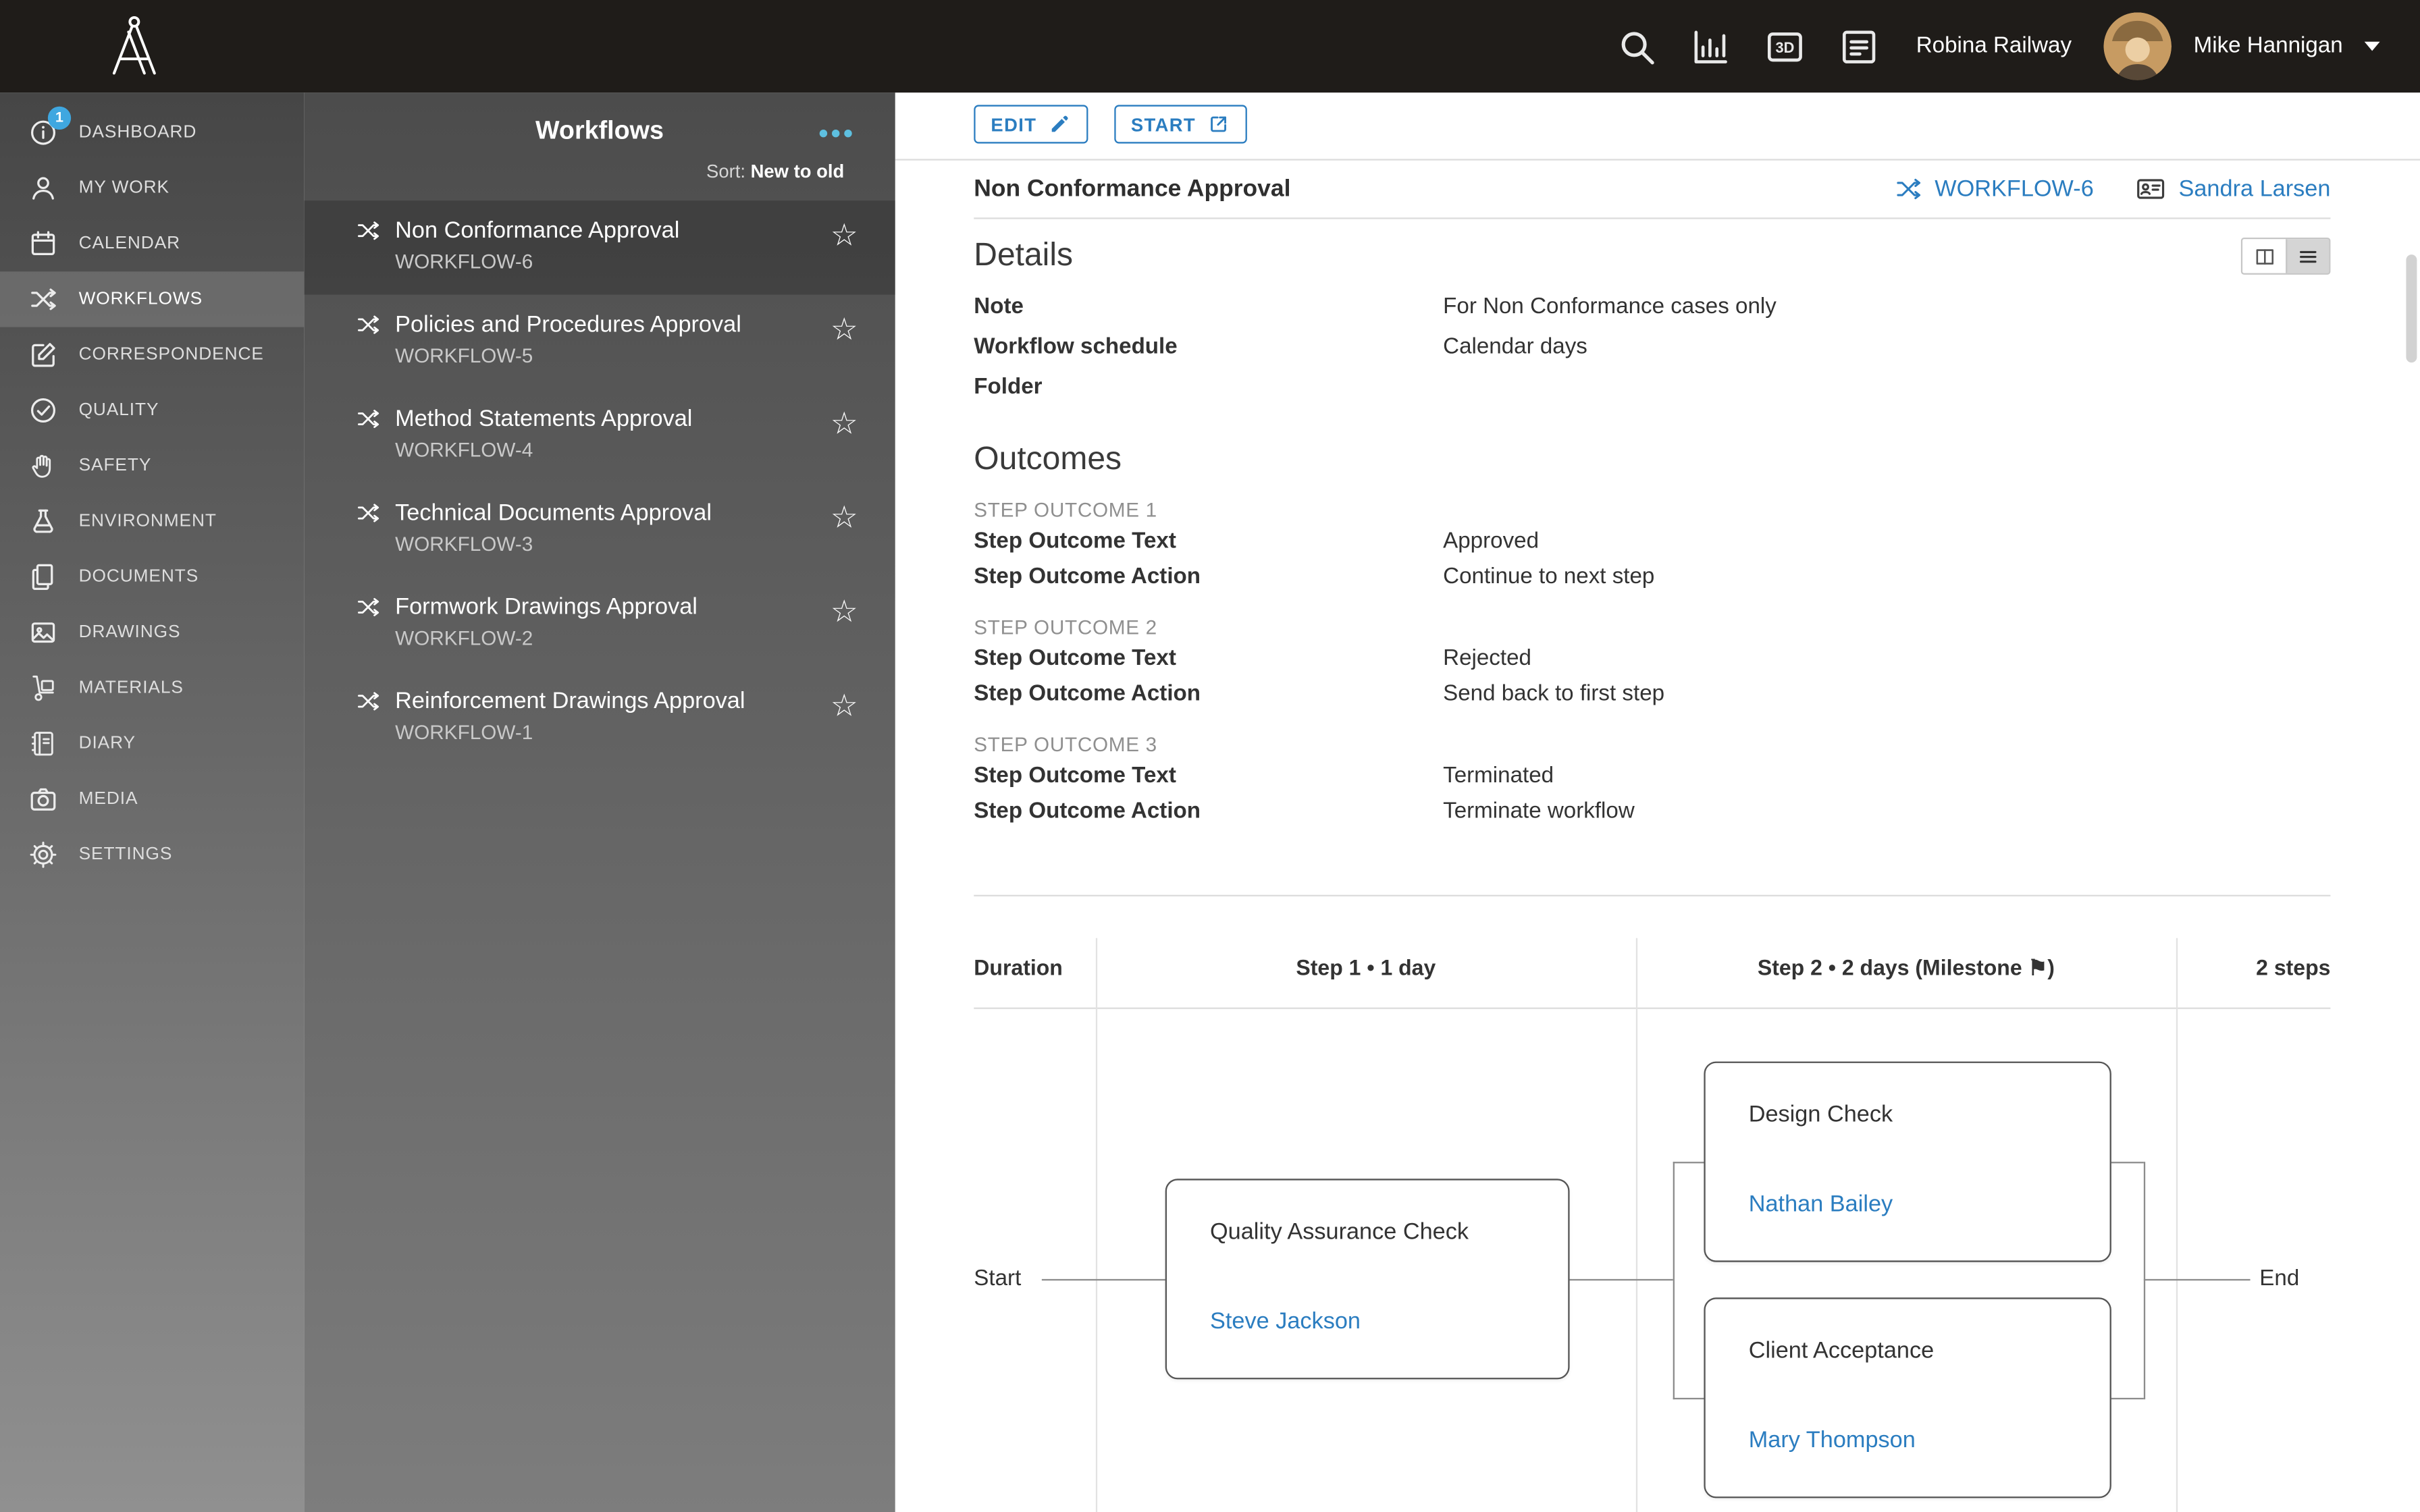 This screenshot has width=2420, height=1512. Describe the element at coordinates (2264, 256) in the screenshot. I see `grid-view-button` at that location.